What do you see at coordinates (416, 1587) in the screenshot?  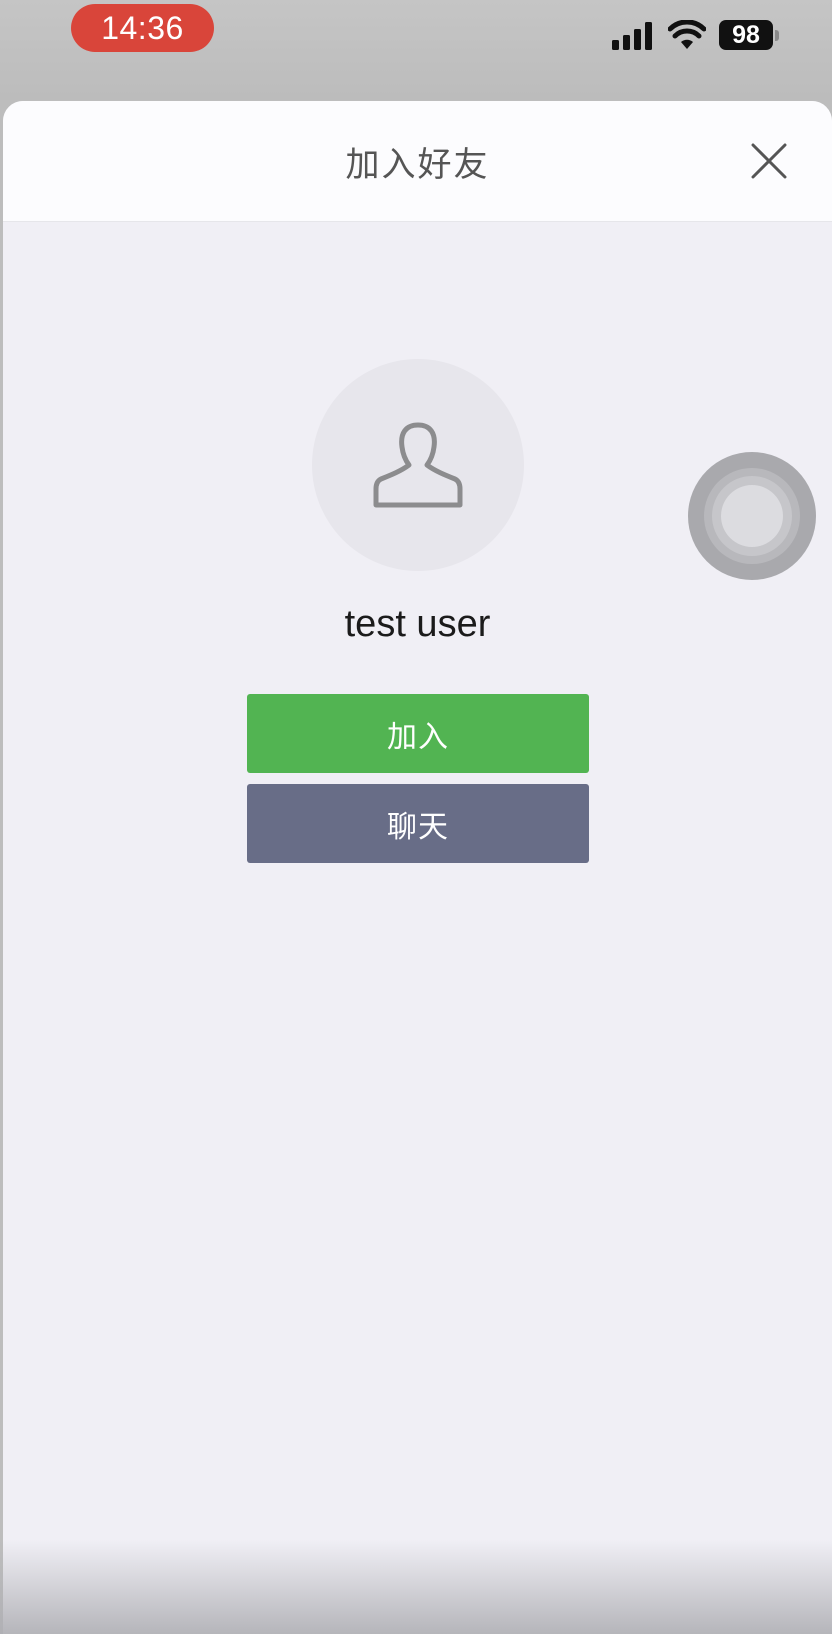 I see `bottom-fade` at bounding box center [416, 1587].